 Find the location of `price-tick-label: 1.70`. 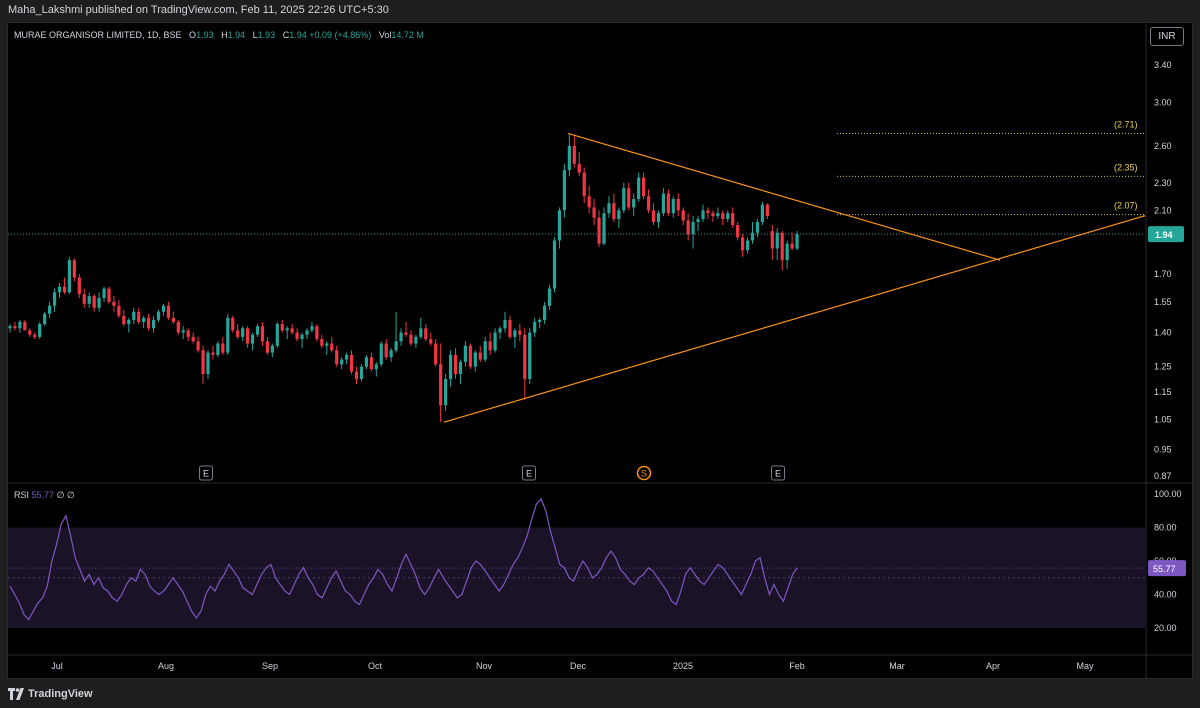

price-tick-label: 1.70 is located at coordinates (1163, 274).